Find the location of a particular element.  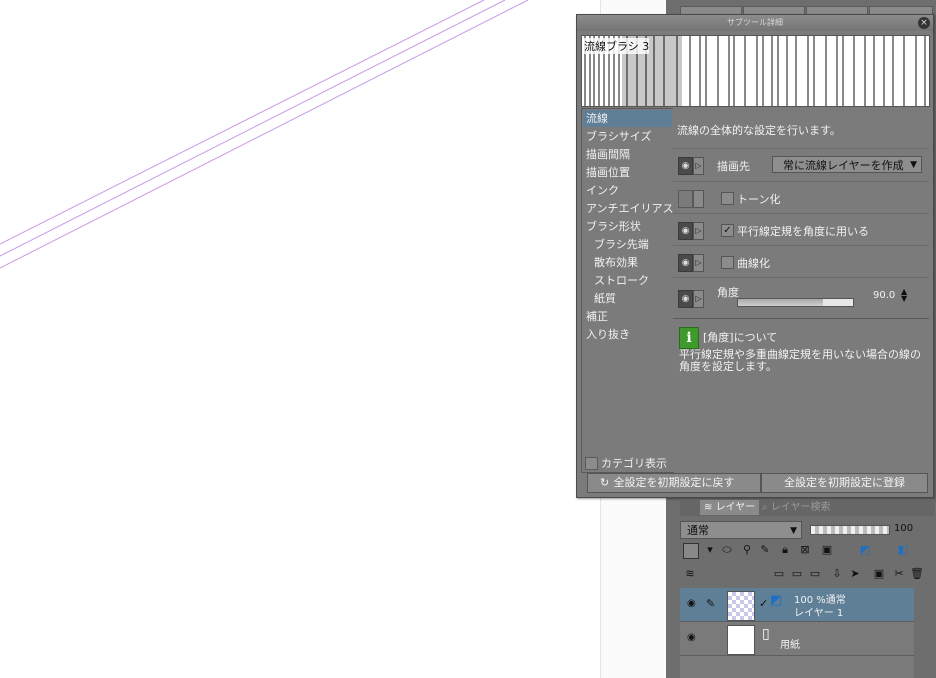

curve-checkbox is located at coordinates (727, 262).